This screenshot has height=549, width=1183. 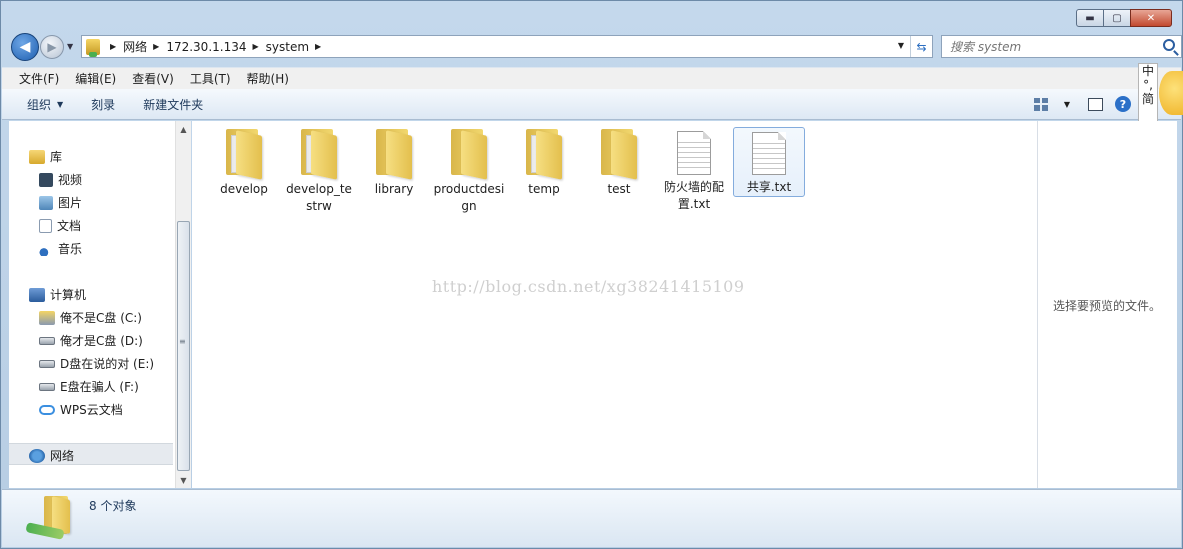 I want to click on nav-music: 音乐, so click(x=60, y=248).